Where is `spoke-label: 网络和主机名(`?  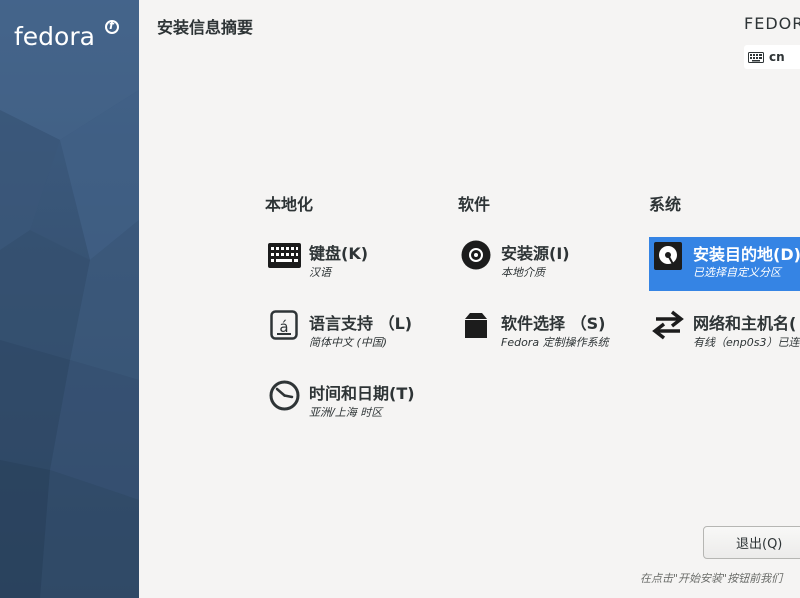
spoke-label: 网络和主机名( is located at coordinates (745, 323).